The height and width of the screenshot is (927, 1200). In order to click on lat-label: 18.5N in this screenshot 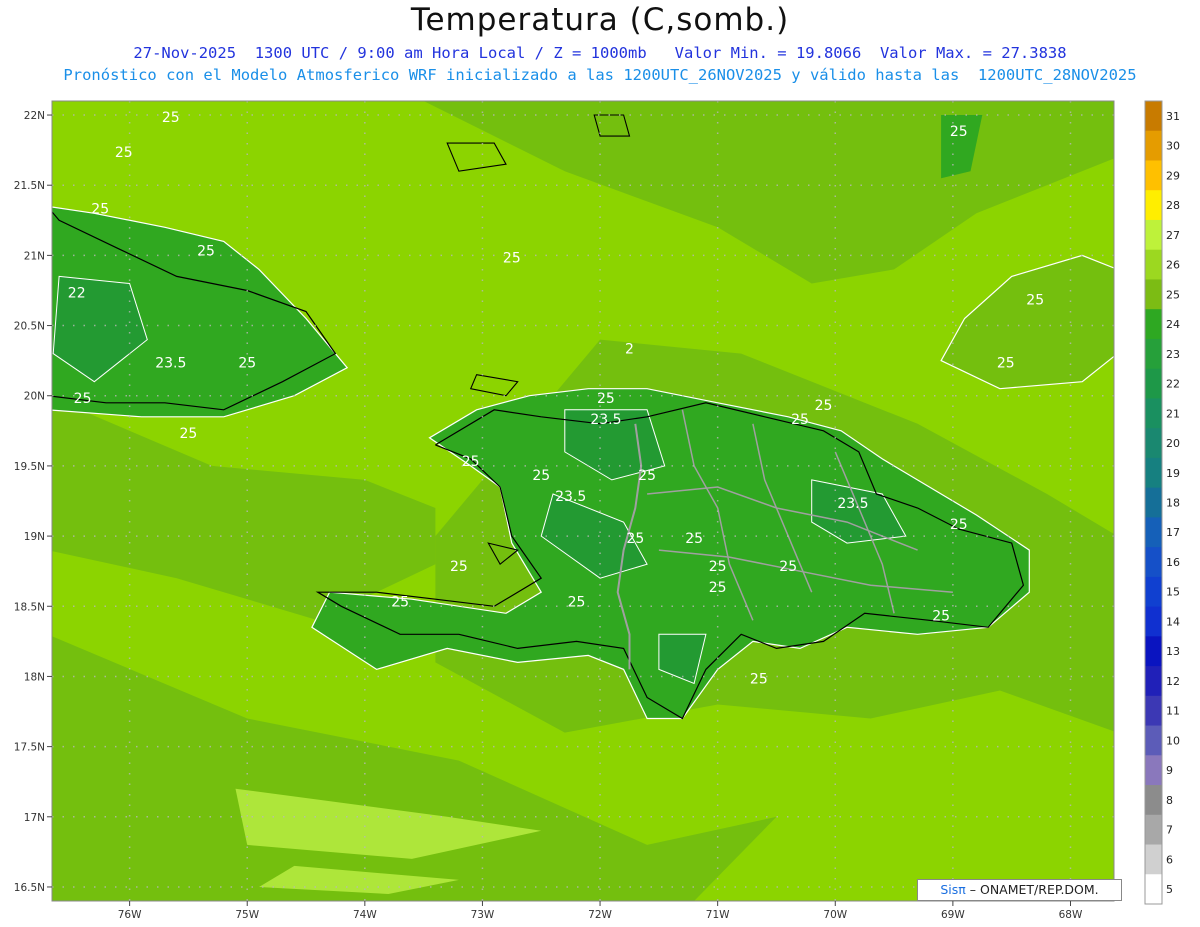, I will do `click(29, 607)`.